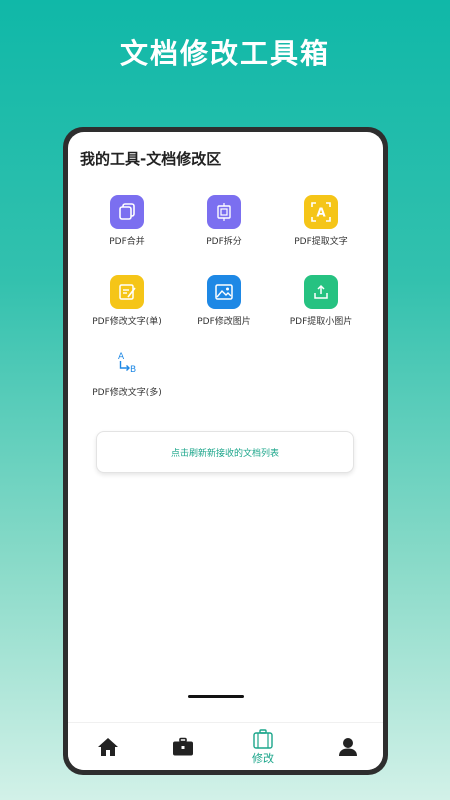  I want to click on tab-profile, so click(348, 746).